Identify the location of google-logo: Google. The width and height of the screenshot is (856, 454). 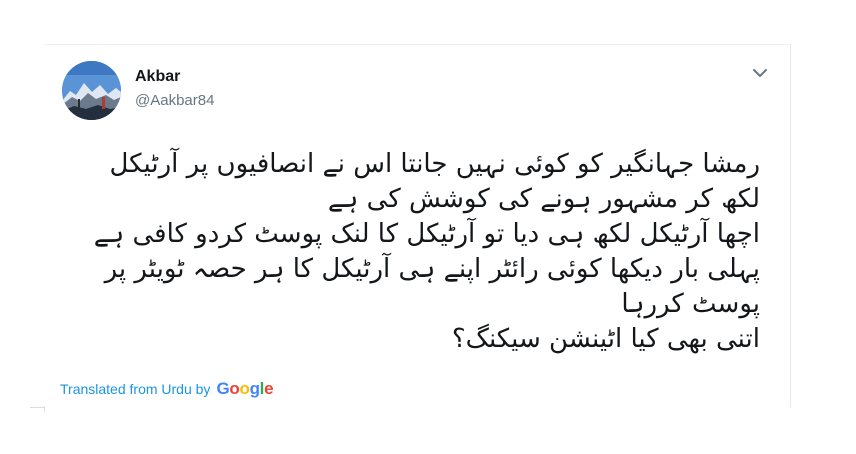
(244, 389).